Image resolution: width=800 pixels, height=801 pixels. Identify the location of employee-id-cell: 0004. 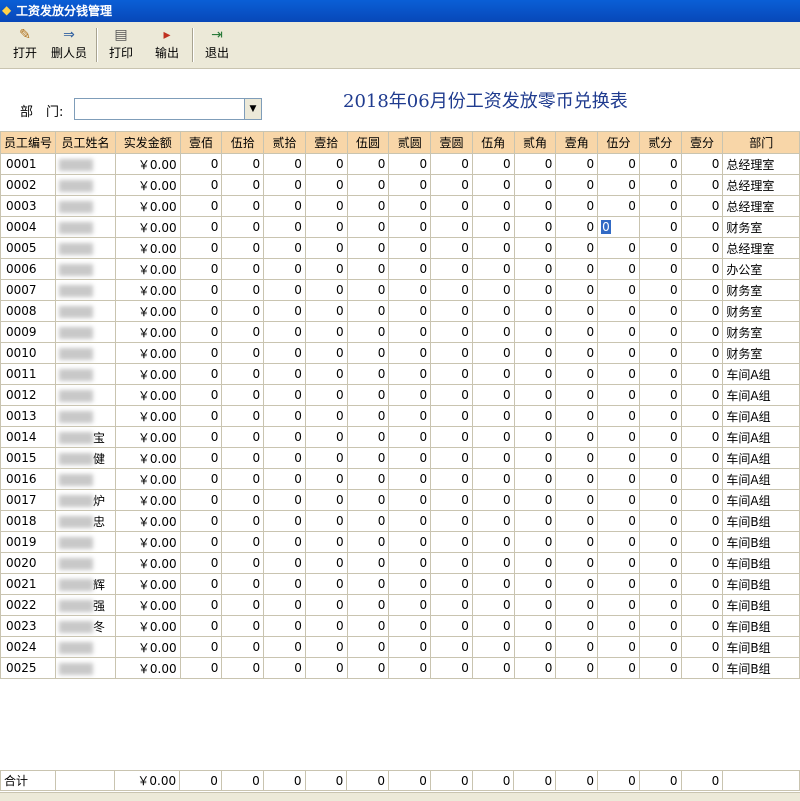
(28, 227).